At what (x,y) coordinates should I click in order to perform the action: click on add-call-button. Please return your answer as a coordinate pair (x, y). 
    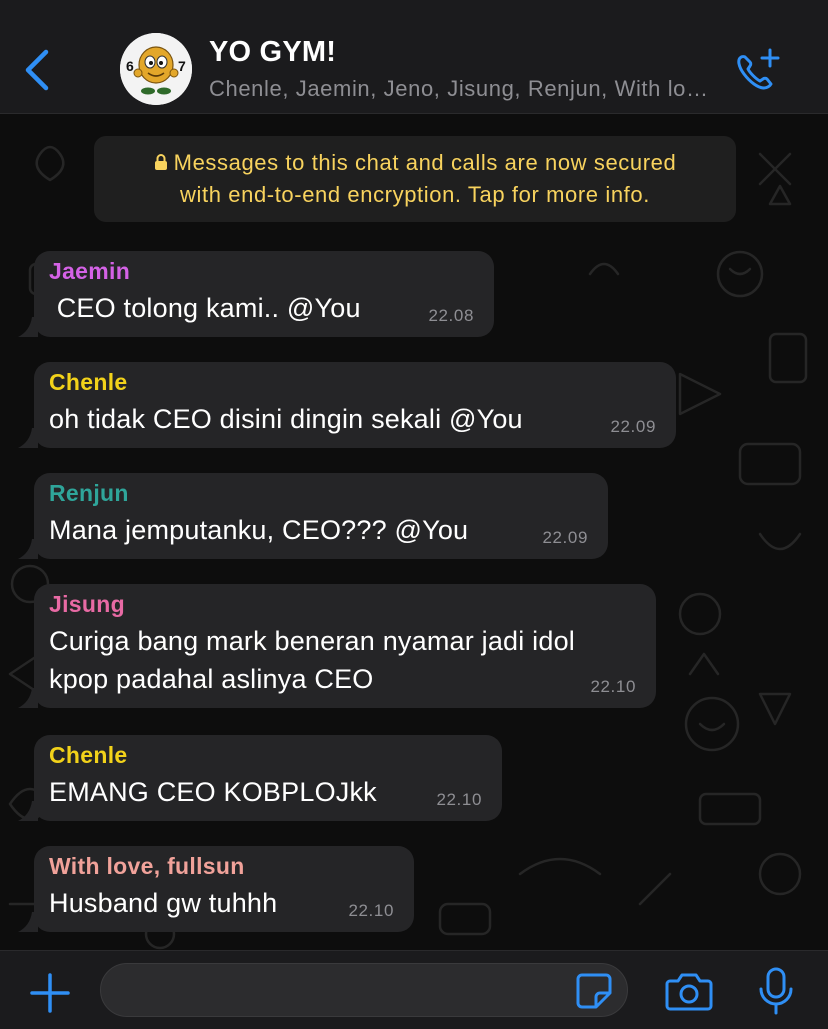
    Looking at the image, I should click on (758, 70).